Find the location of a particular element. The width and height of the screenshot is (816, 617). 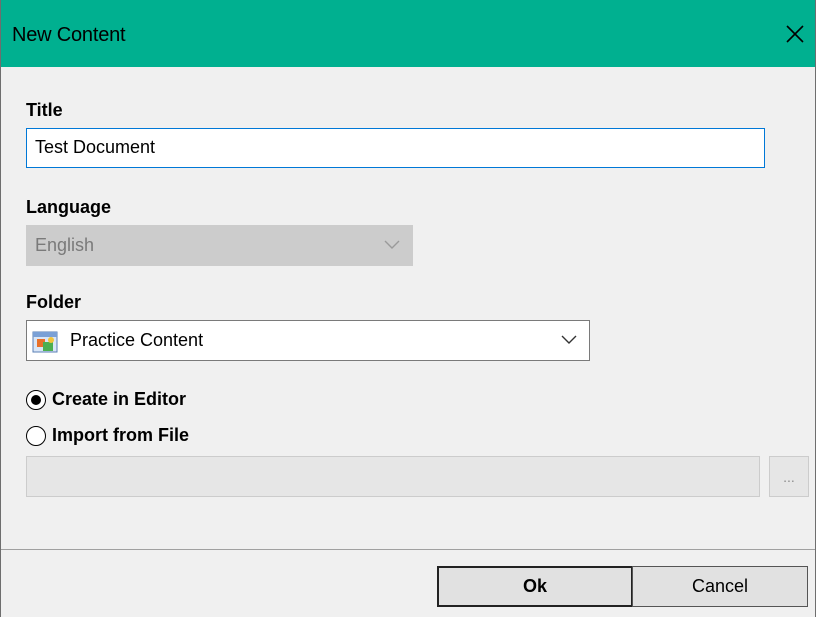

language-select: English is located at coordinates (219, 245).